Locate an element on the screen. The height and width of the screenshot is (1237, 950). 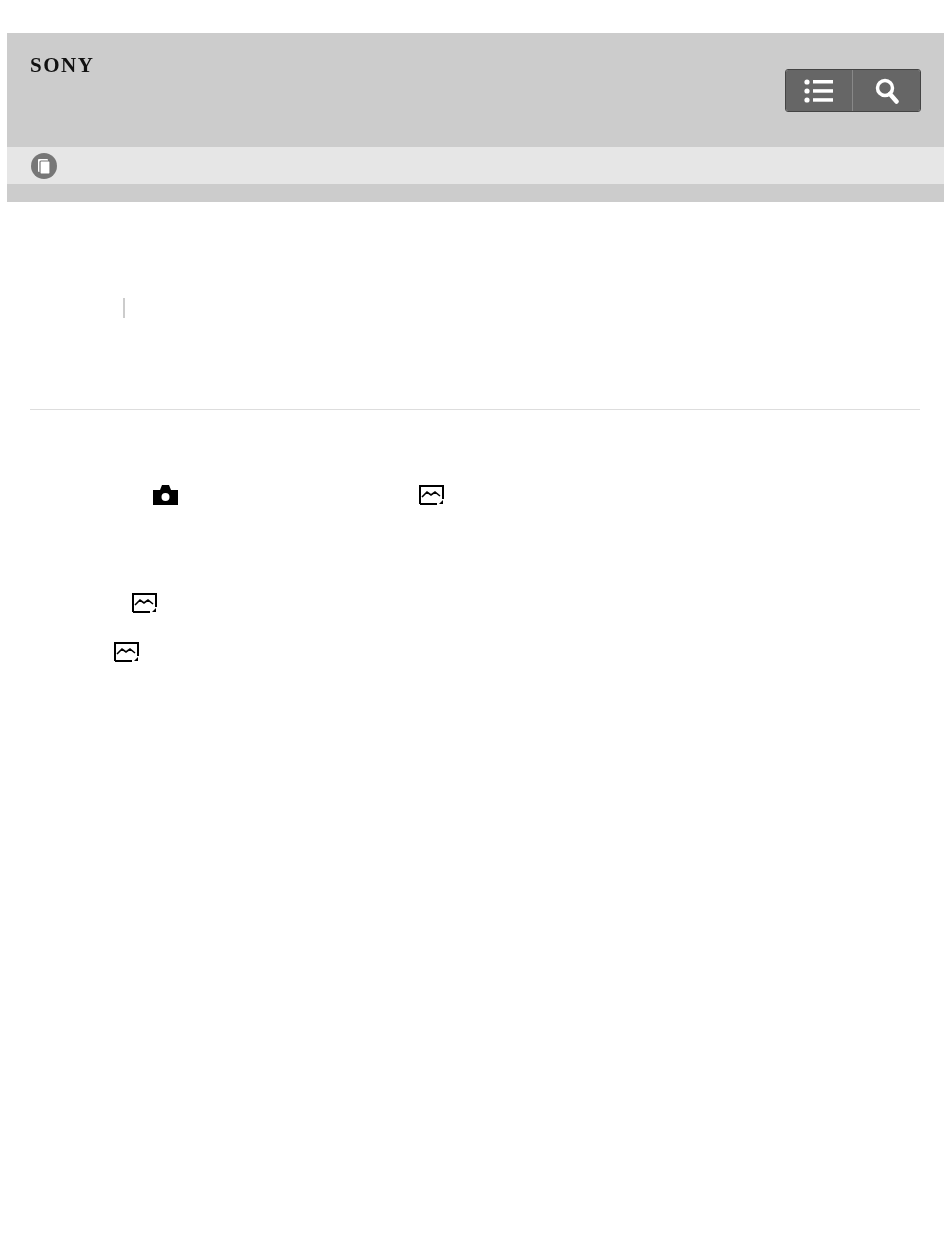
search-button is located at coordinates (886, 90).